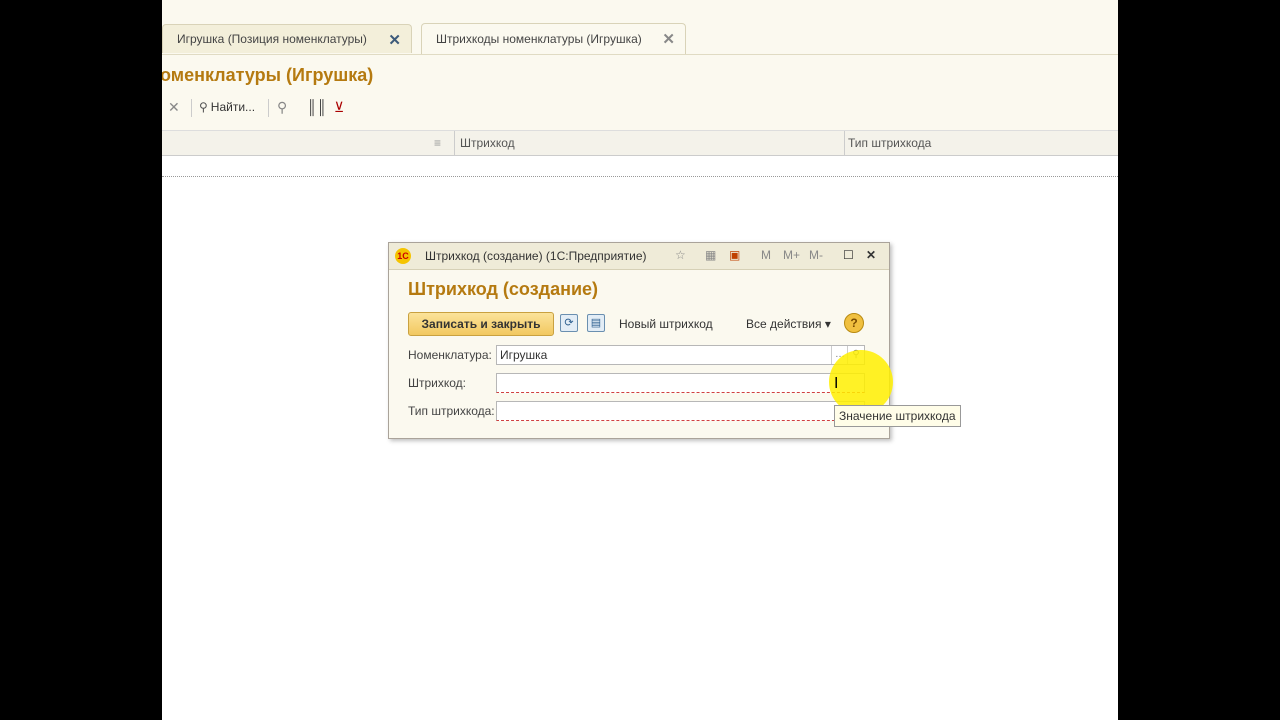 Image resolution: width=1280 pixels, height=720 pixels. I want to click on memory-minus-button: M-, so click(816, 255).